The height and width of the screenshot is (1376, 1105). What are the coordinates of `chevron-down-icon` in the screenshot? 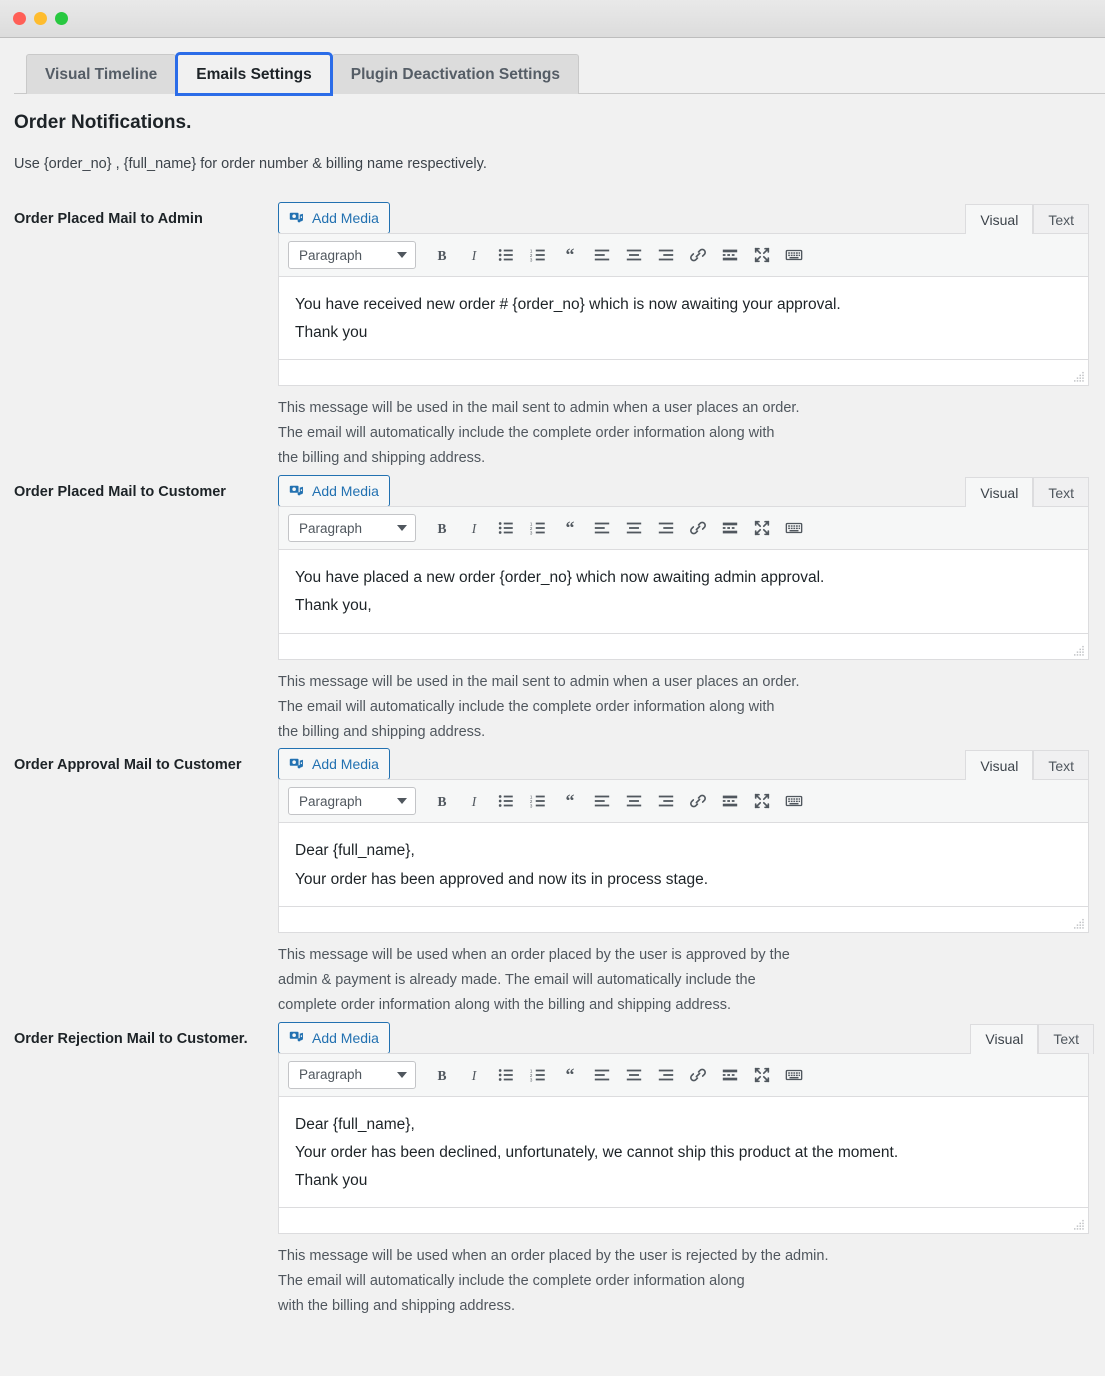 It's located at (402, 1074).